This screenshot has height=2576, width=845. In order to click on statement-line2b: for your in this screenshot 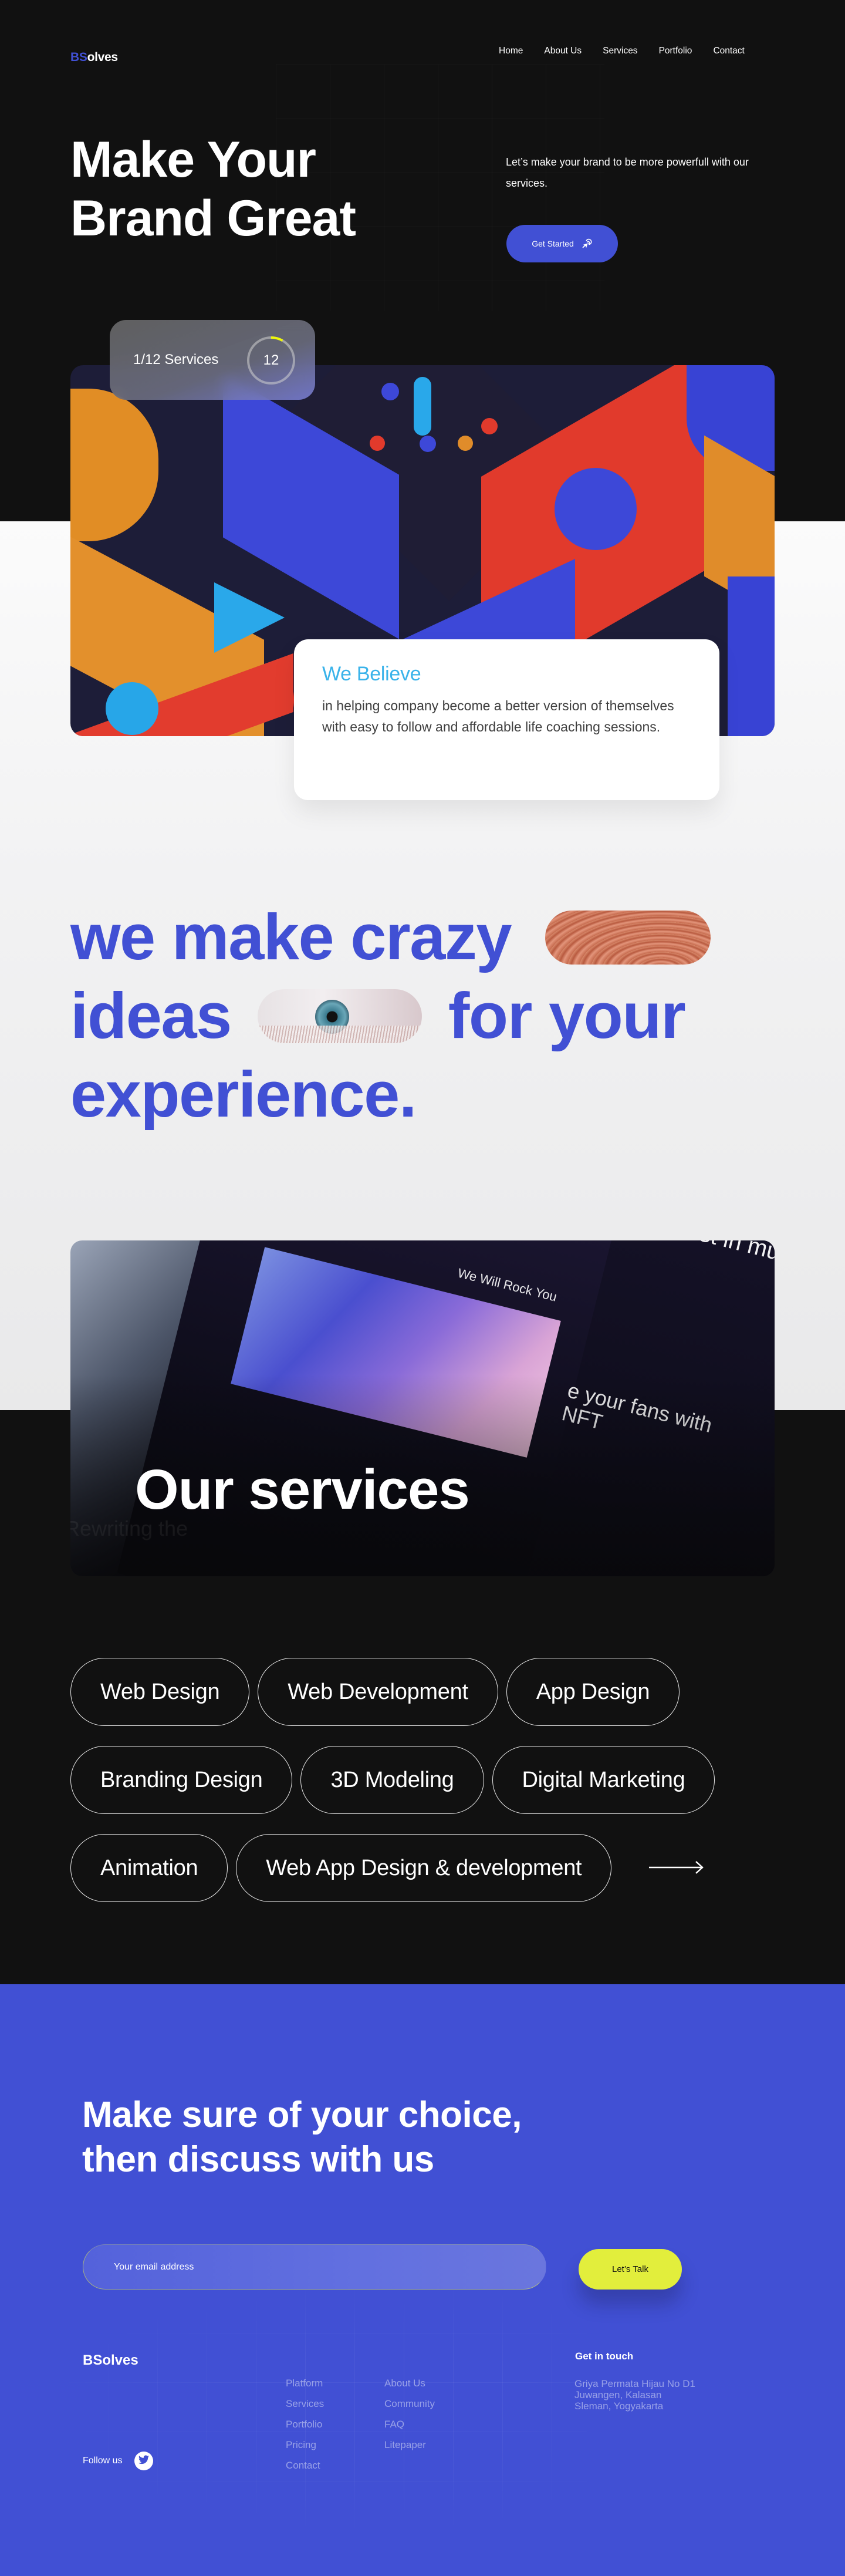, I will do `click(567, 1016)`.